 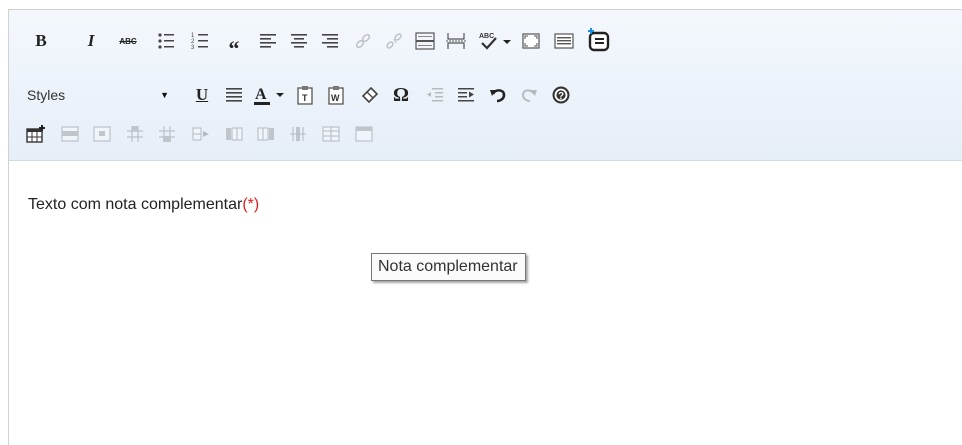 I want to click on add-note-button, so click(x=599, y=40).